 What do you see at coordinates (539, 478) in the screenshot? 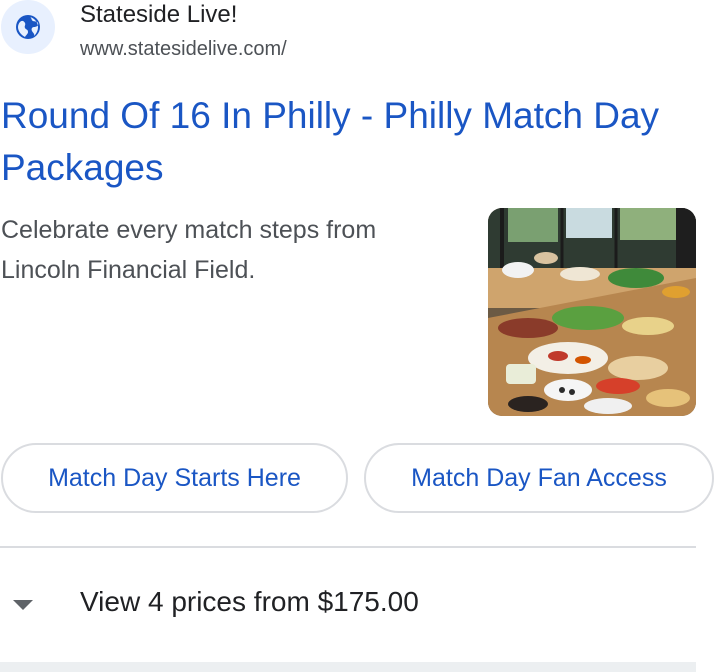
I see `chip-match-day-fan-access: Match Day Fan Access` at bounding box center [539, 478].